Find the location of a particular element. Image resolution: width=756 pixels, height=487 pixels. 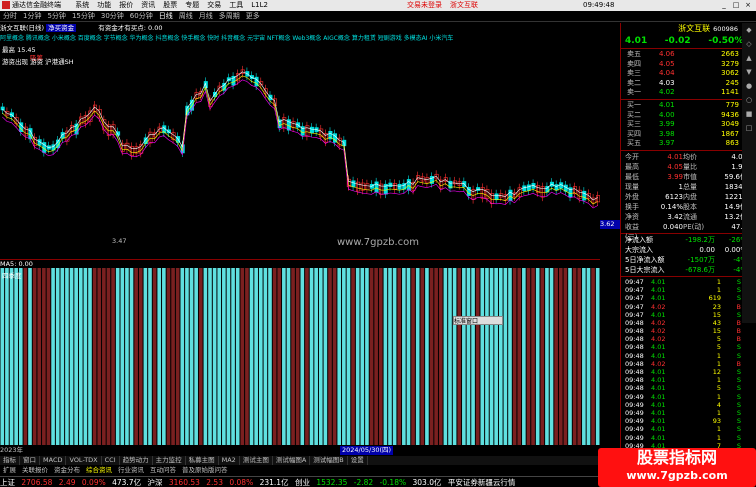

period-10: 更多 is located at coordinates (253, 16).